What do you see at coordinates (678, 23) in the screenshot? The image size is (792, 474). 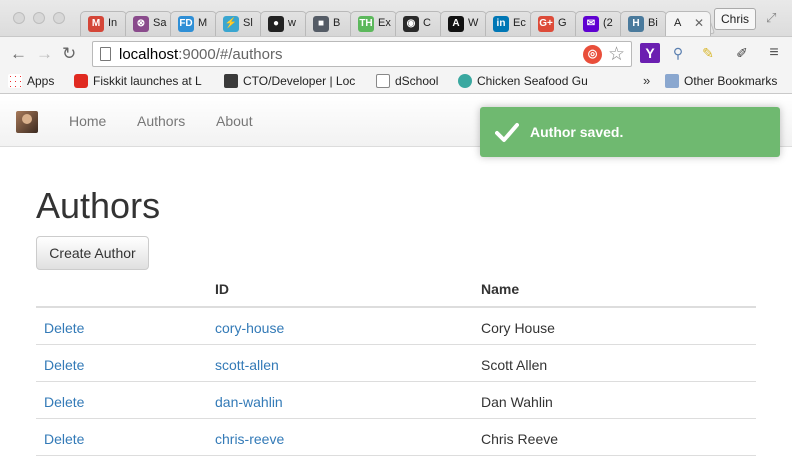 I see `tab-title: A` at bounding box center [678, 23].